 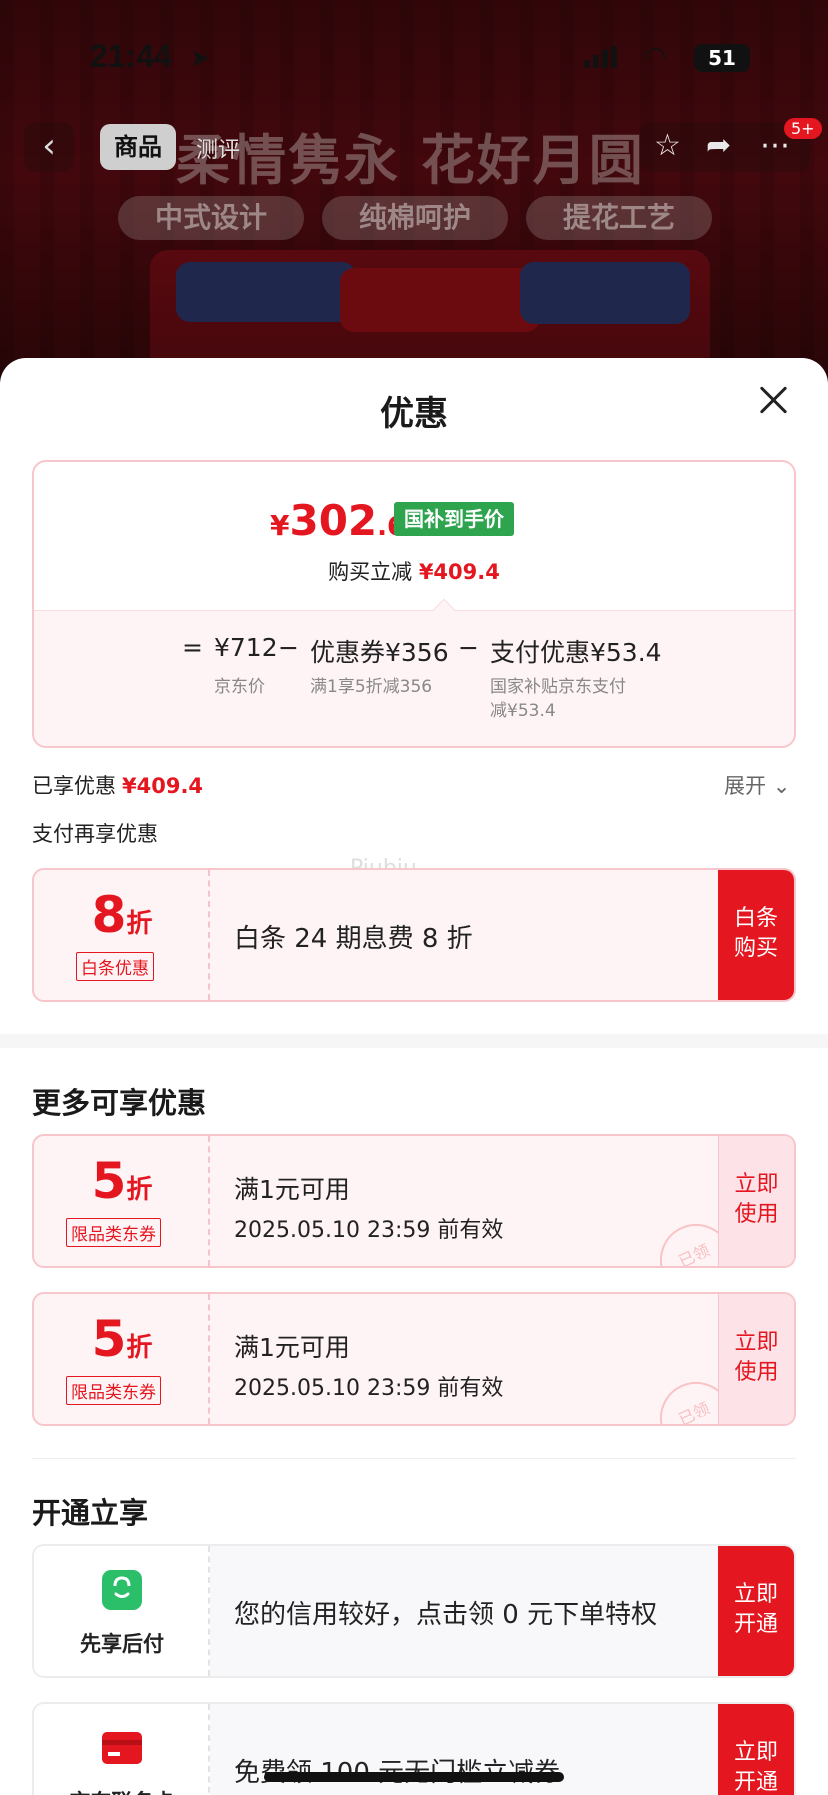 What do you see at coordinates (414, 1777) in the screenshot?
I see `home-indicator` at bounding box center [414, 1777].